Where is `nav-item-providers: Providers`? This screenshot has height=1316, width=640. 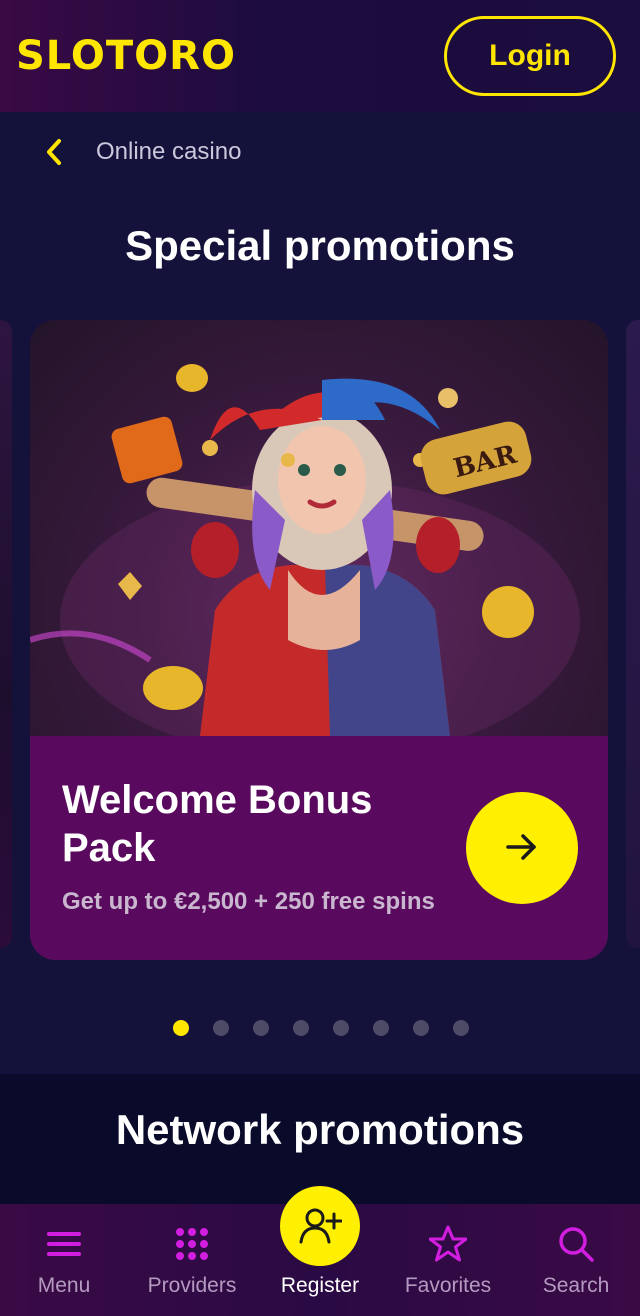 nav-item-providers: Providers is located at coordinates (192, 1260).